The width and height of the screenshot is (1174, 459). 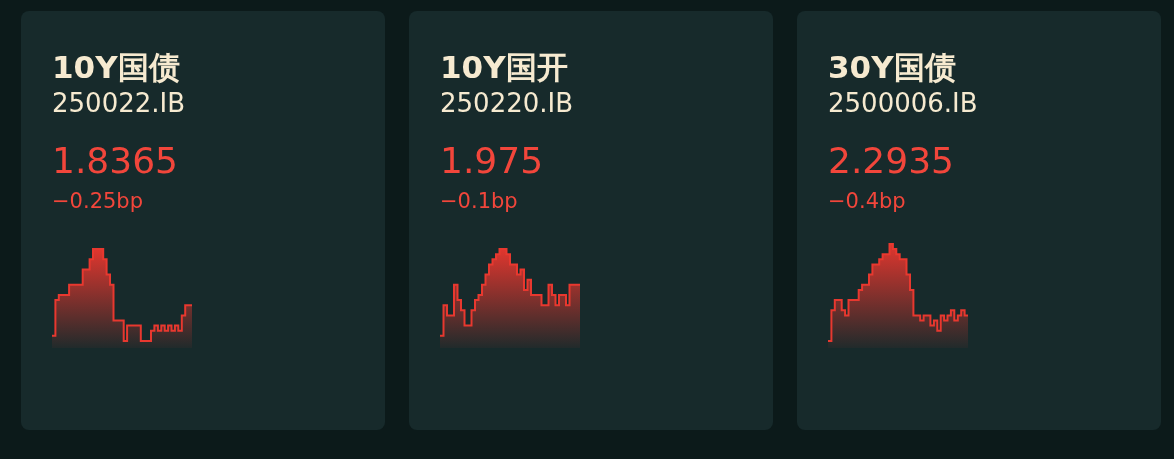 I want to click on bond-code: 2500006.IB, so click(x=903, y=103).